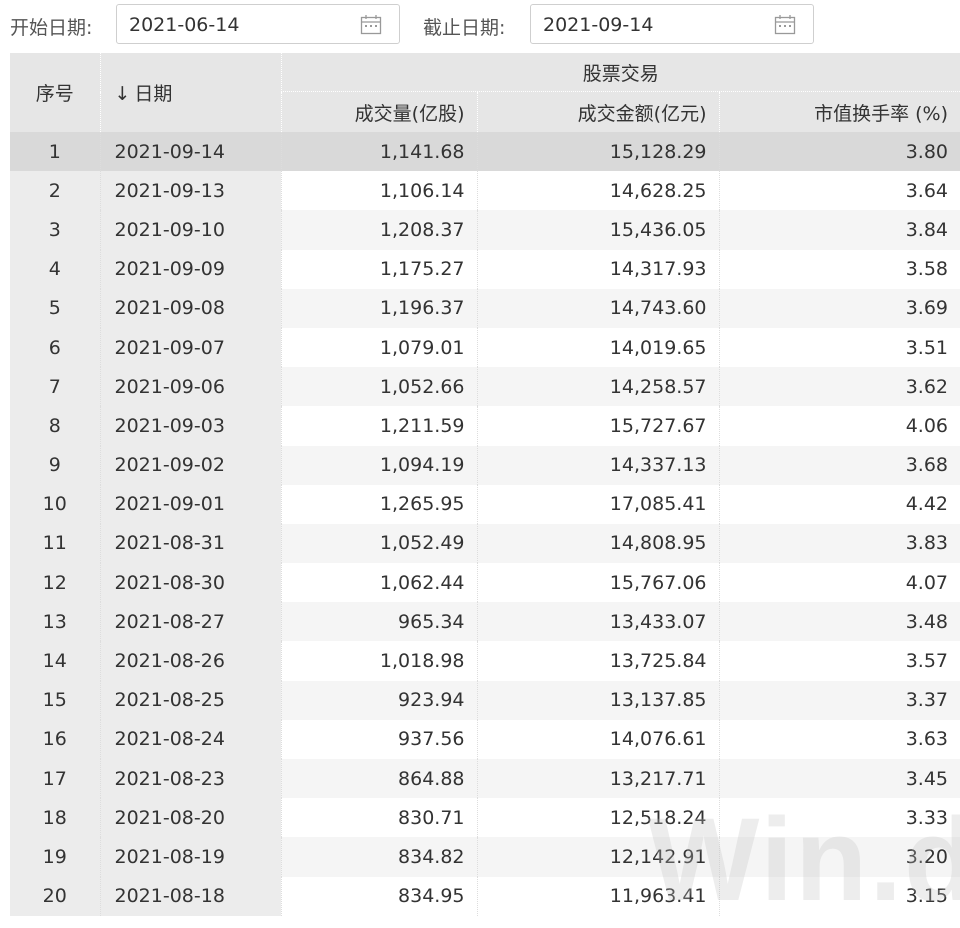  I want to click on cell-amount: 12,142.91, so click(597, 857).